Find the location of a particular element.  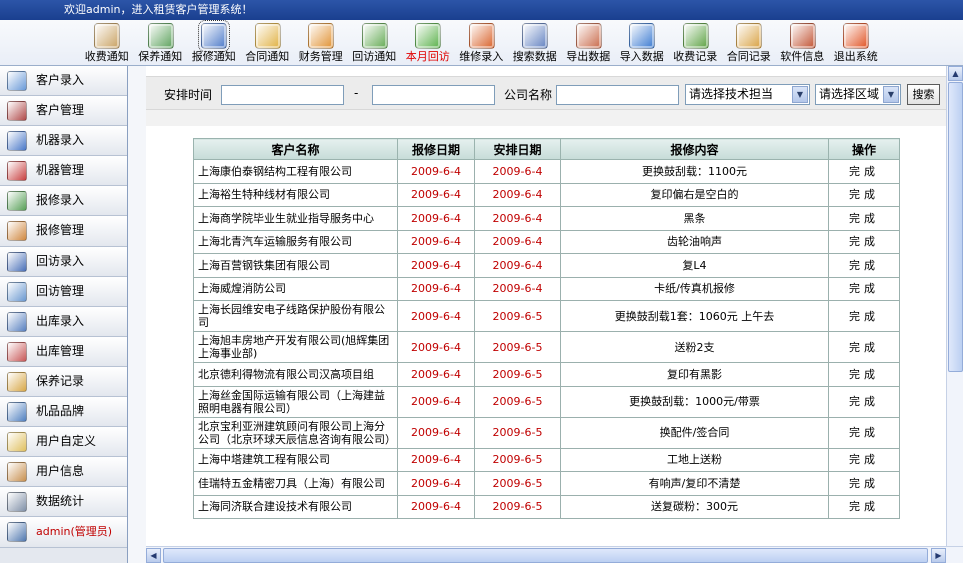

customer-manage-icon is located at coordinates (17, 111).